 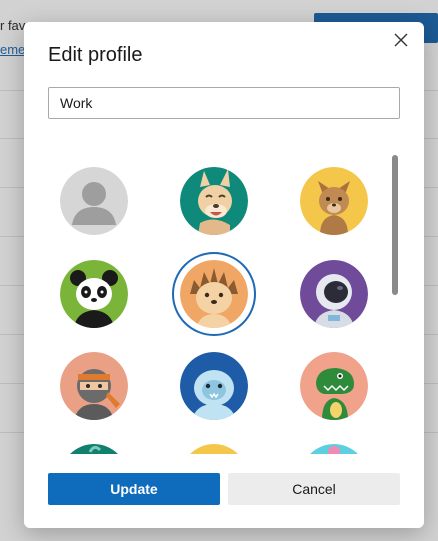 What do you see at coordinates (395, 225) in the screenshot?
I see `avatar-scrollbar` at bounding box center [395, 225].